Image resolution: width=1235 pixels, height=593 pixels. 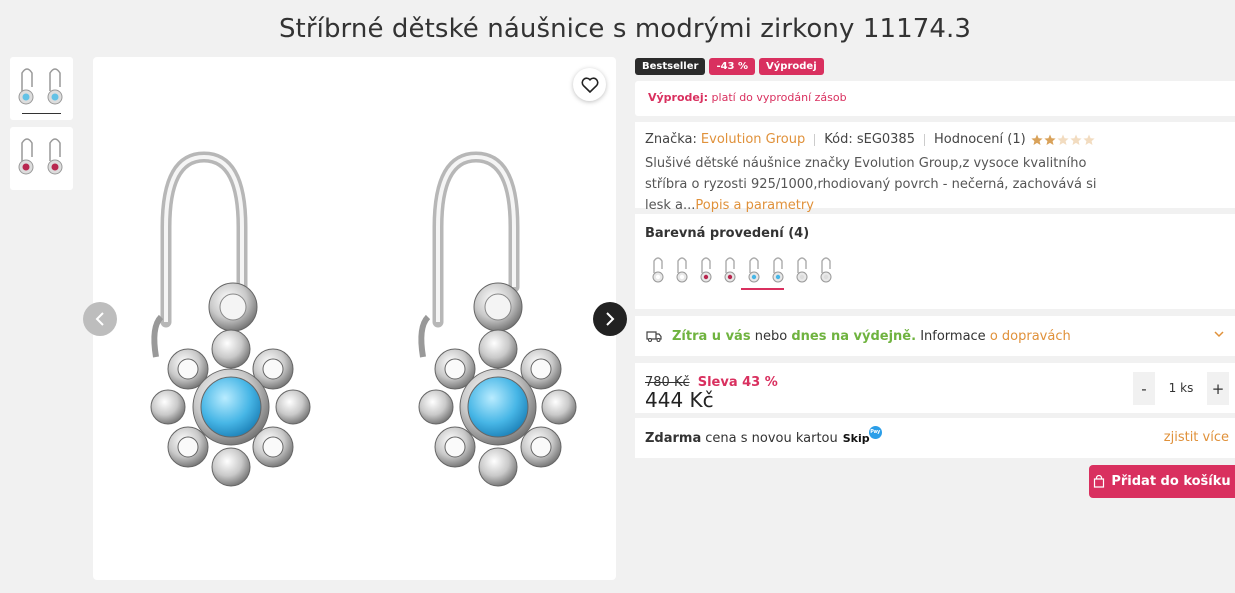 I want to click on sale-label: Výprodej:, so click(x=678, y=97).